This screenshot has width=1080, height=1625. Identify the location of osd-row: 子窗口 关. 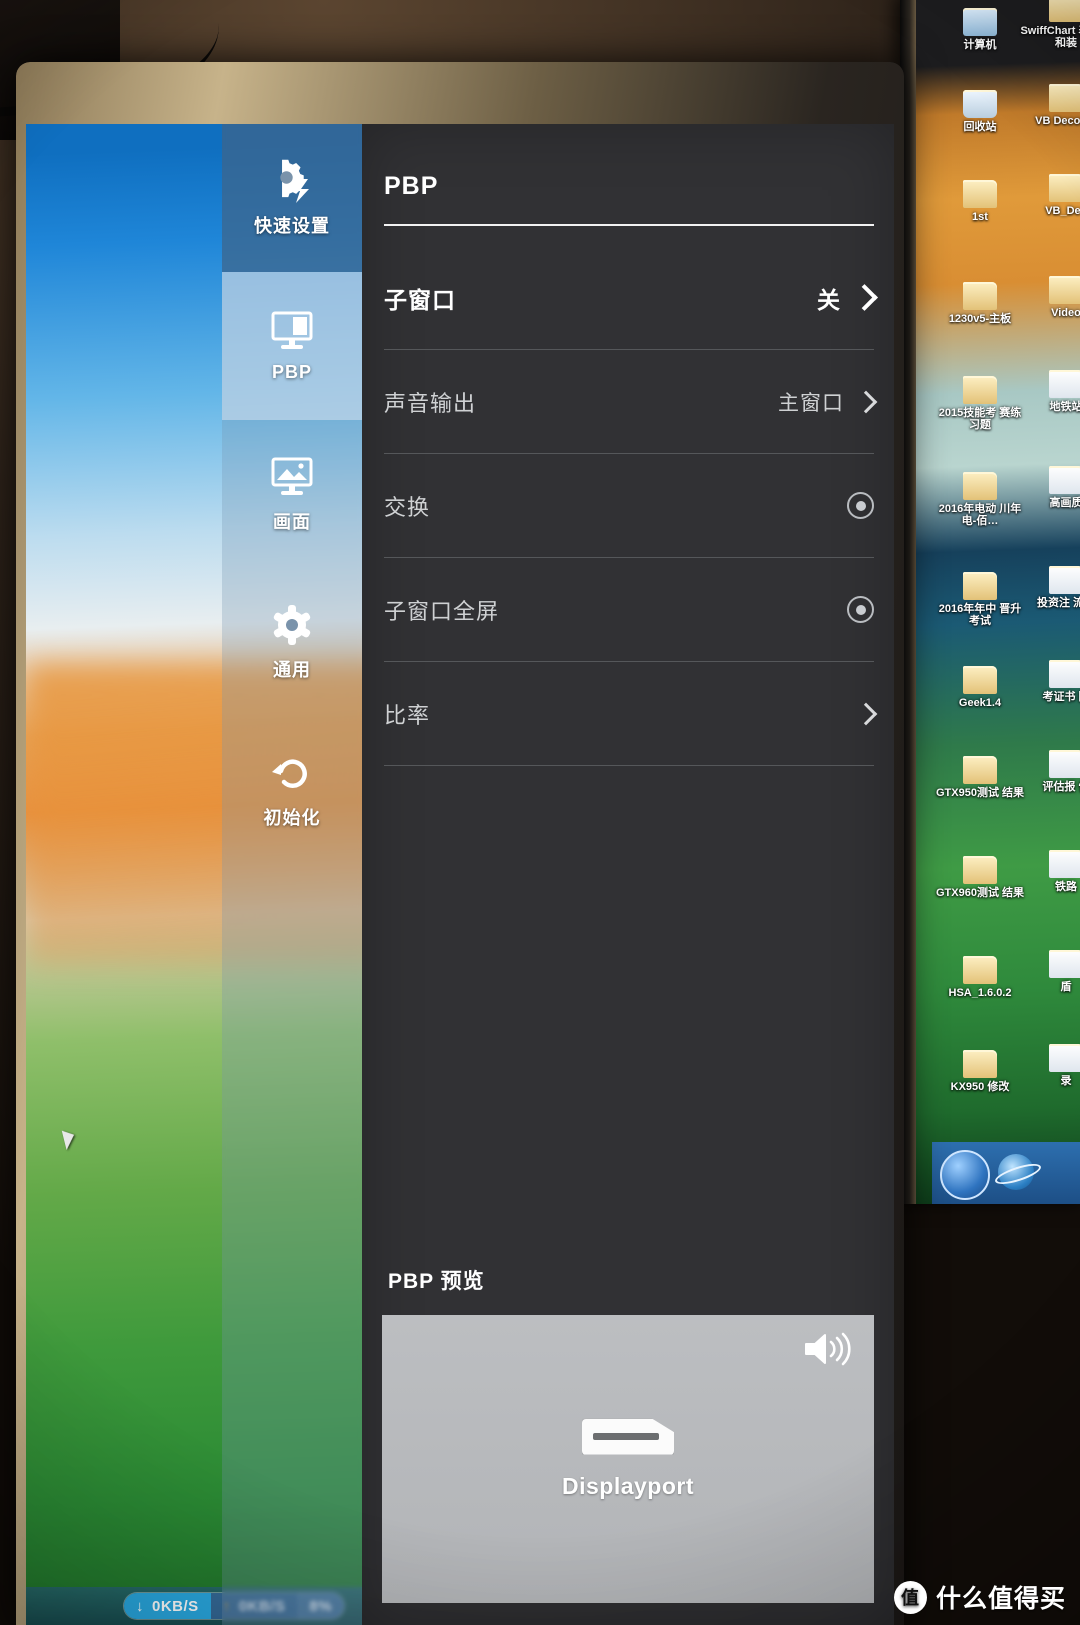
(631, 298).